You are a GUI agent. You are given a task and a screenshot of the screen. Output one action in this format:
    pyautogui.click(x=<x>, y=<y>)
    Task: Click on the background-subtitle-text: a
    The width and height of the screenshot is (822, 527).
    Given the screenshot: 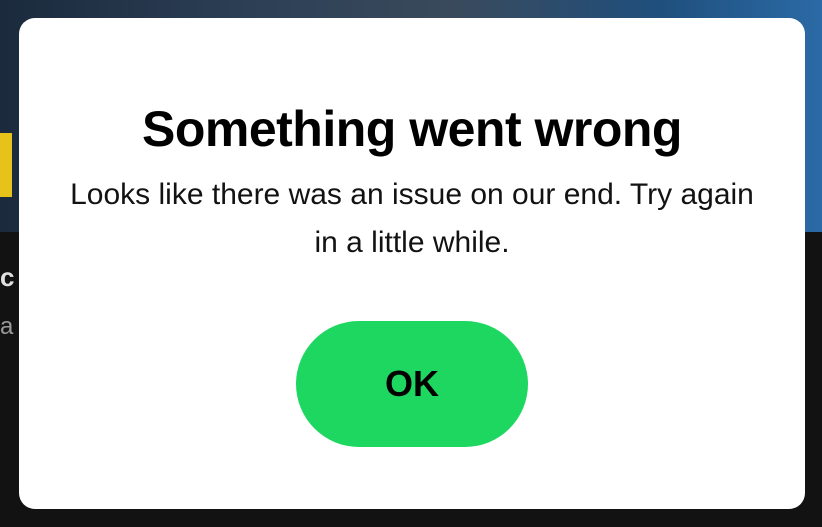 What is the action you would take?
    pyautogui.click(x=7, y=326)
    